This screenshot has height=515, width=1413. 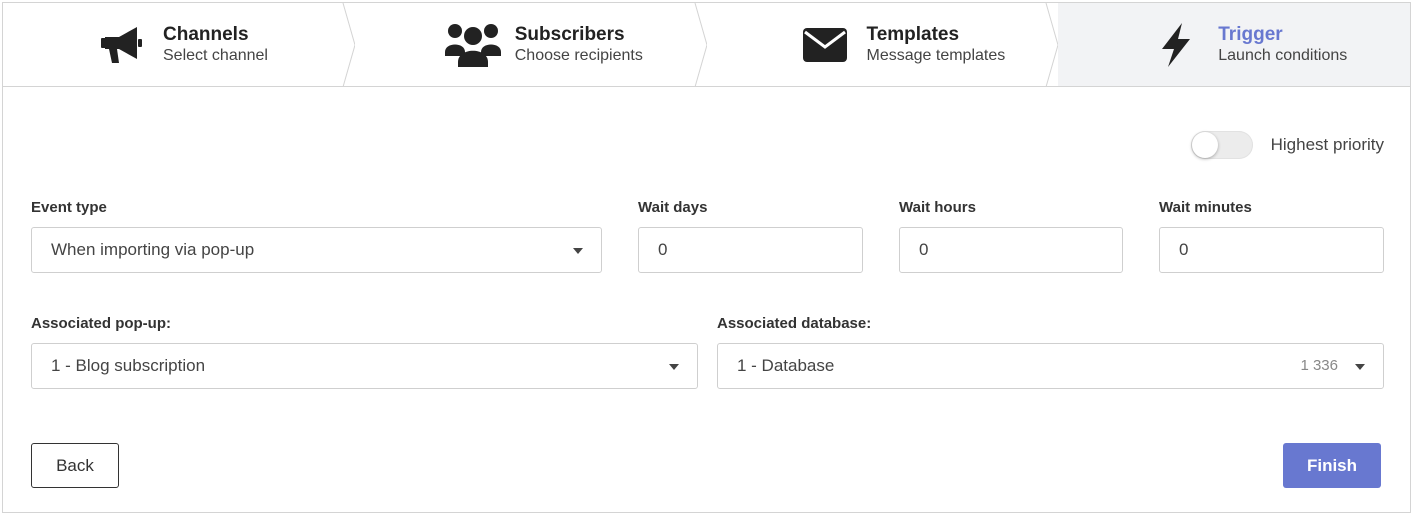 I want to click on wait-minutes-label: Wait minutes, so click(x=1205, y=207).